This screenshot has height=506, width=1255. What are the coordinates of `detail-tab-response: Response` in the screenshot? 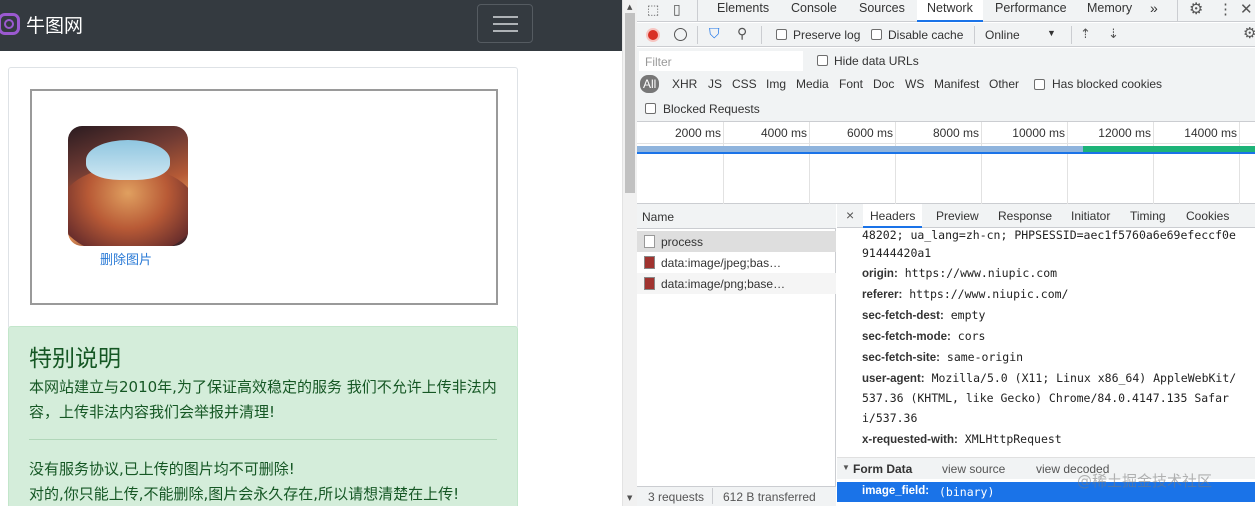 It's located at (1025, 216).